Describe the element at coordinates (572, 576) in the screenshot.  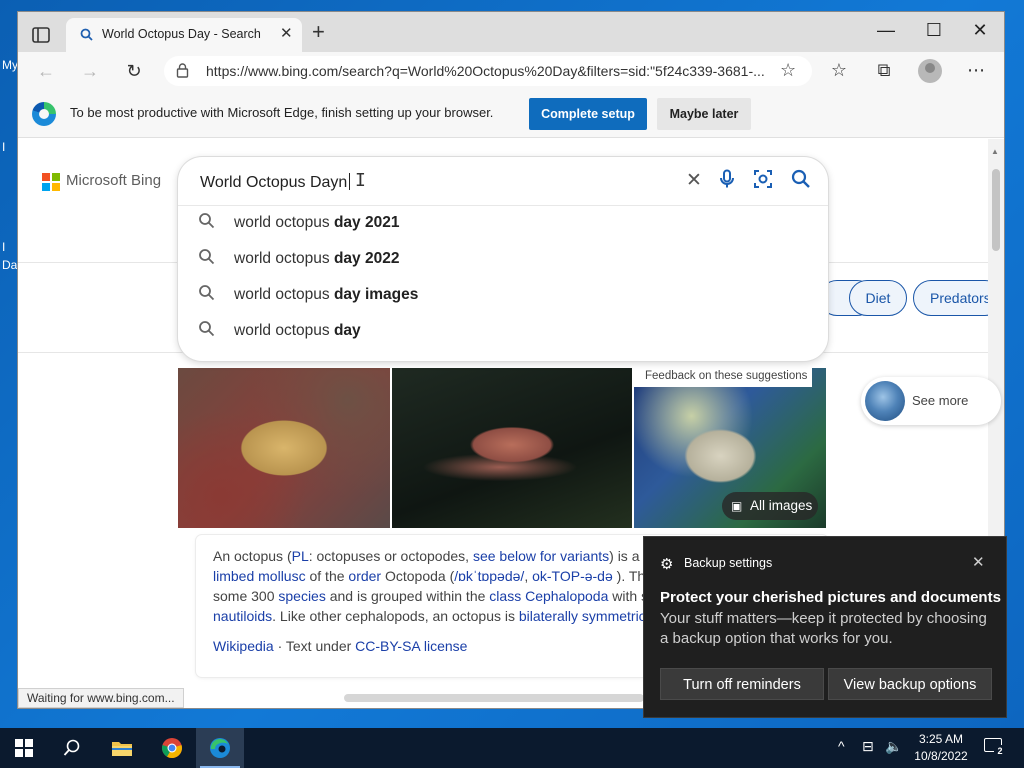
I see `link: ok-TOP-ə-də` at that location.